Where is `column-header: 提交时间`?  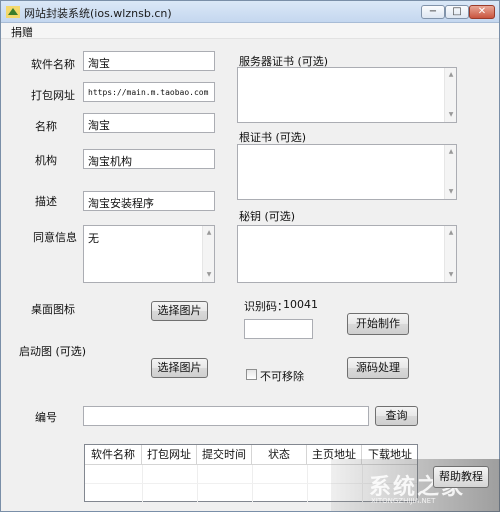
column-header: 提交时间 is located at coordinates (224, 455).